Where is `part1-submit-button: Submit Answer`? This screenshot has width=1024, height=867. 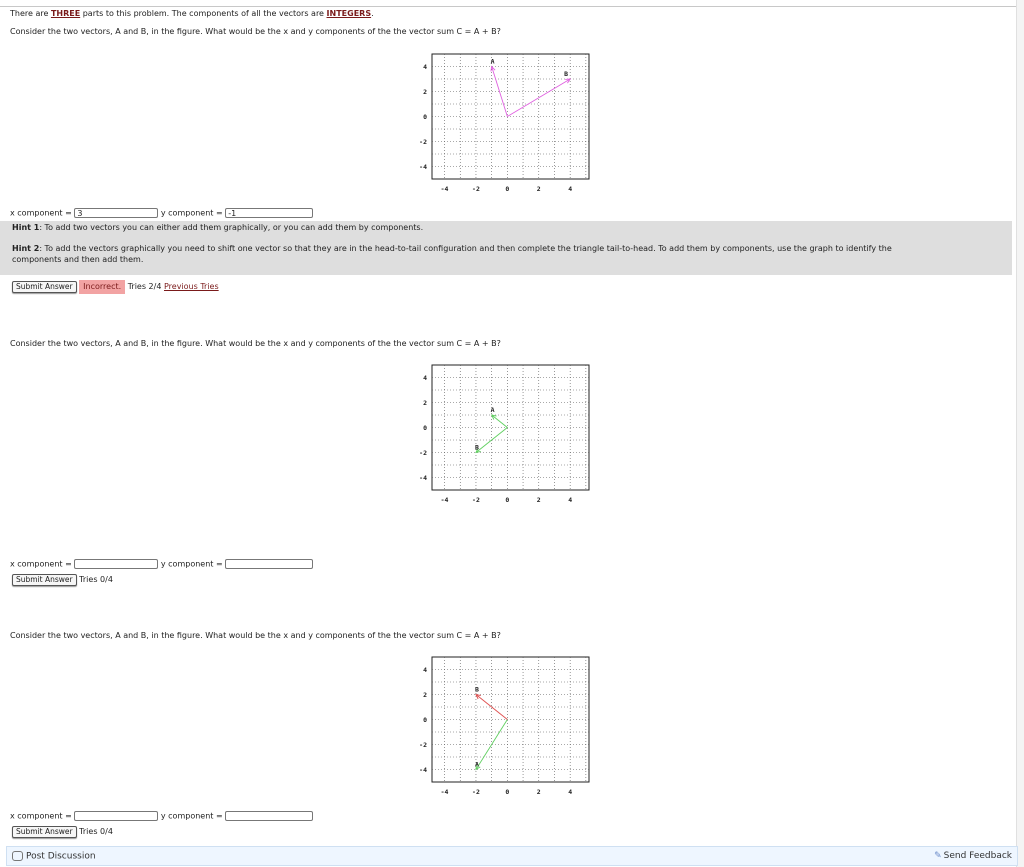 part1-submit-button: Submit Answer is located at coordinates (44, 287).